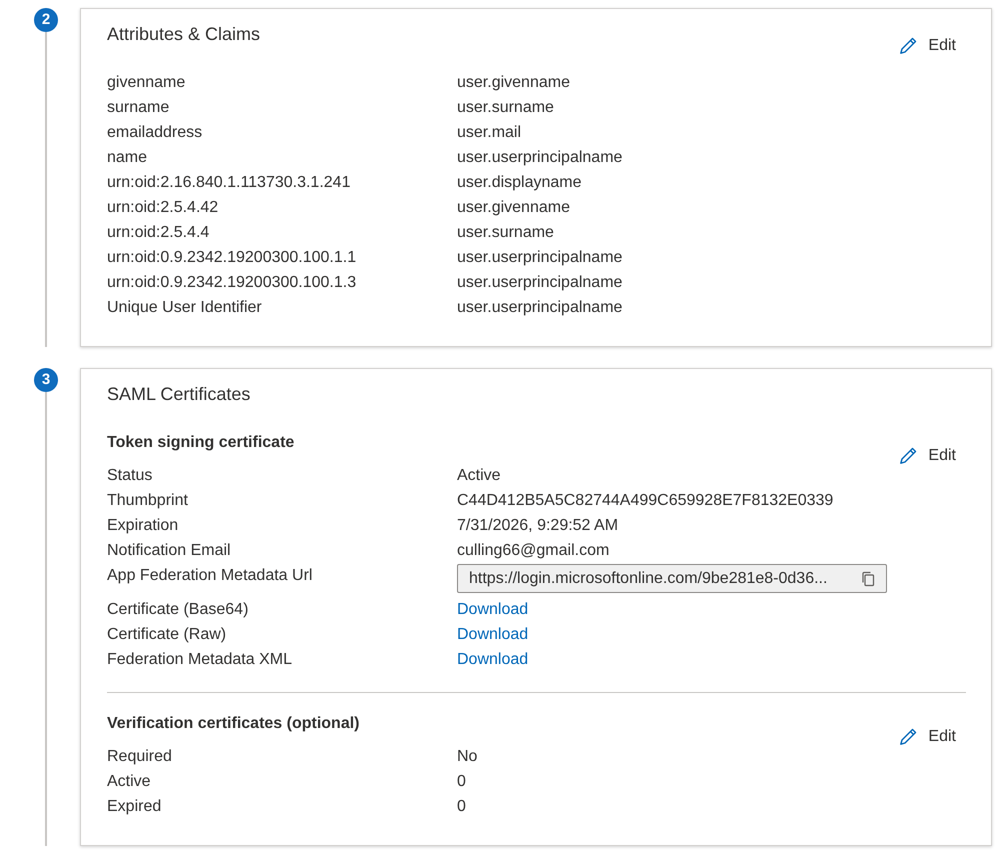 Image resolution: width=1000 pixels, height=851 pixels. Describe the element at coordinates (167, 635) in the screenshot. I see `field-label: Certificate (Raw)` at that location.